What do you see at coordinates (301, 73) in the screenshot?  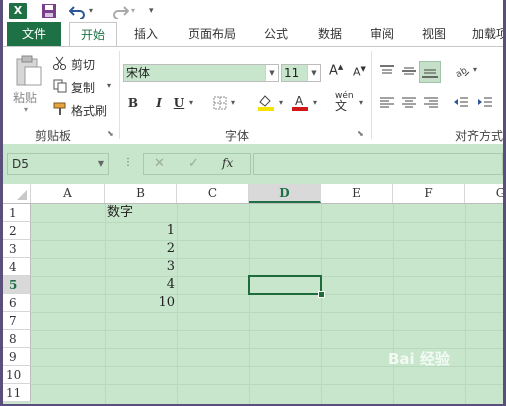 I see `font-size-combo: 11 ▼` at bounding box center [301, 73].